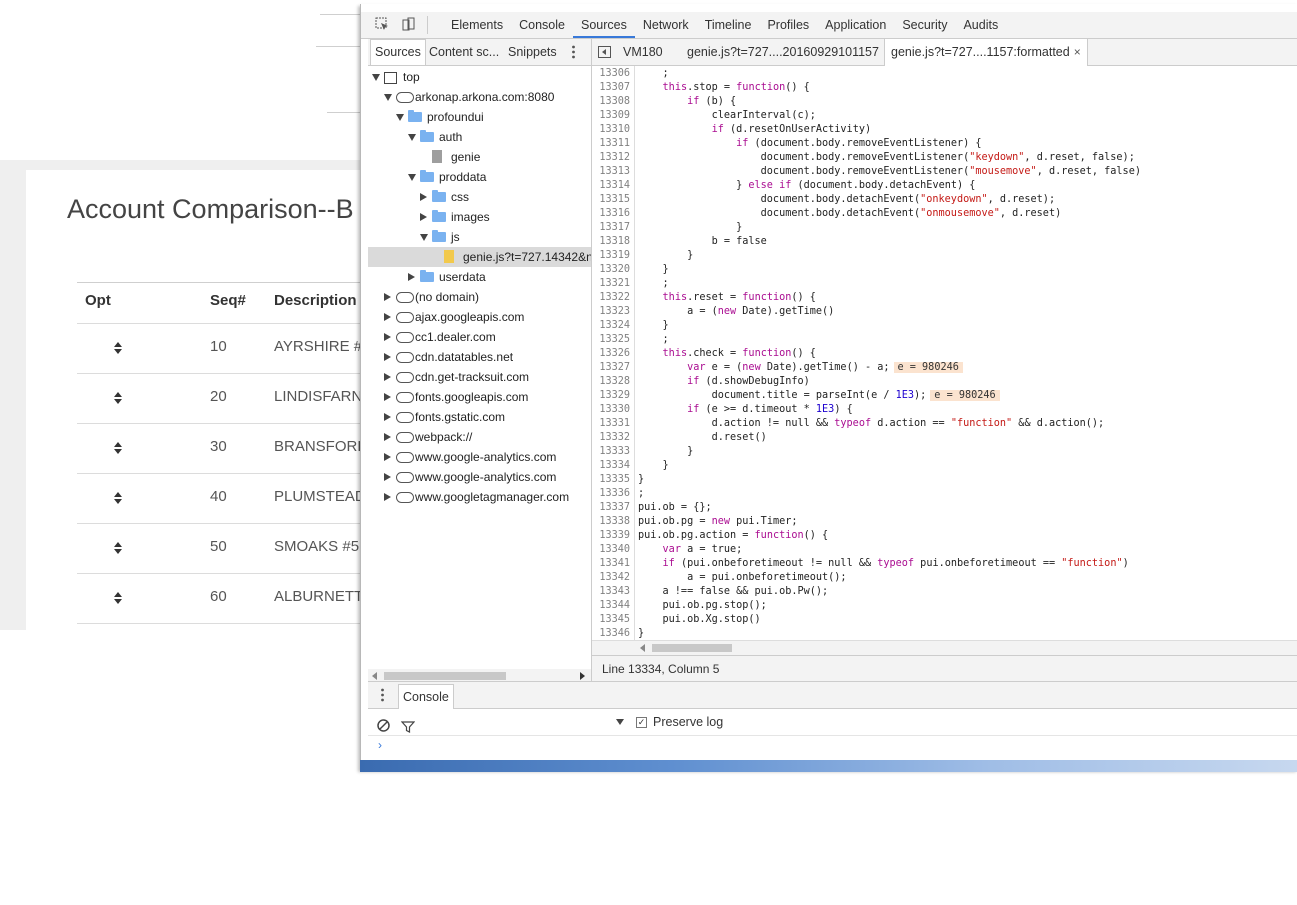  I want to click on drawer-menu-icon, so click(382, 695).